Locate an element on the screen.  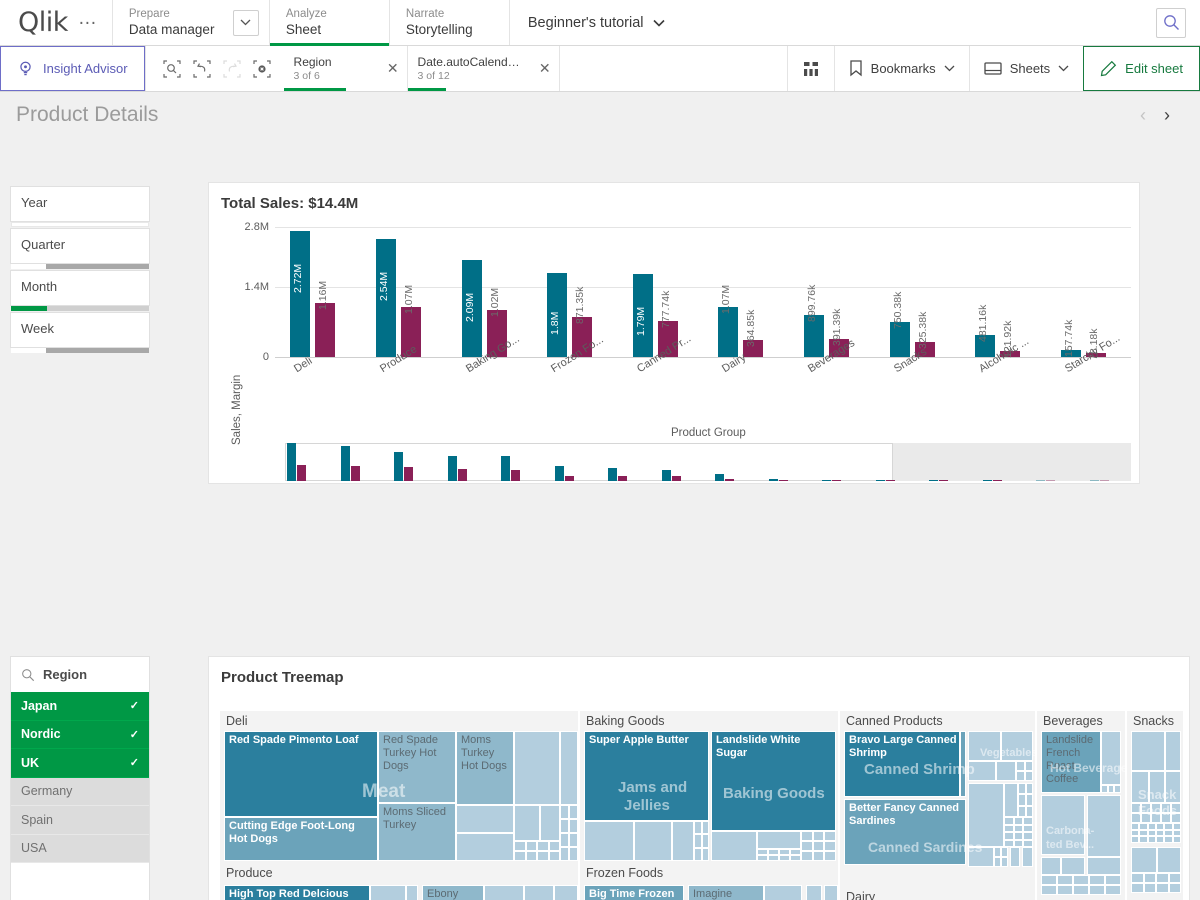
filter-pane-quarter: Quarter is located at coordinates (80, 248).